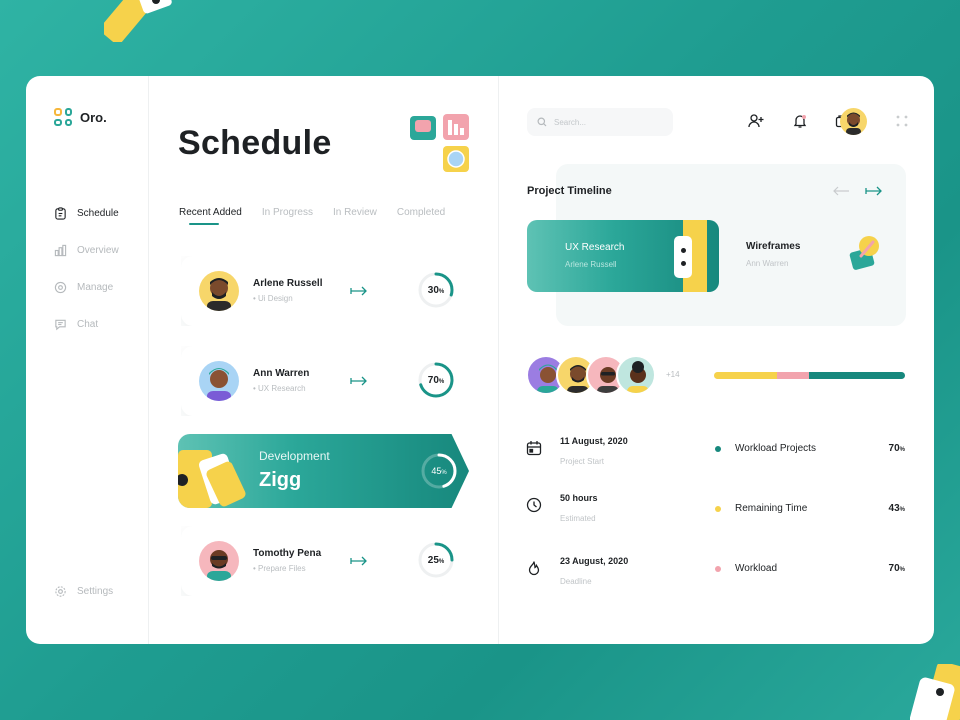  Describe the element at coordinates (273, 298) in the screenshot. I see `task-role: • Ui Design` at that location.